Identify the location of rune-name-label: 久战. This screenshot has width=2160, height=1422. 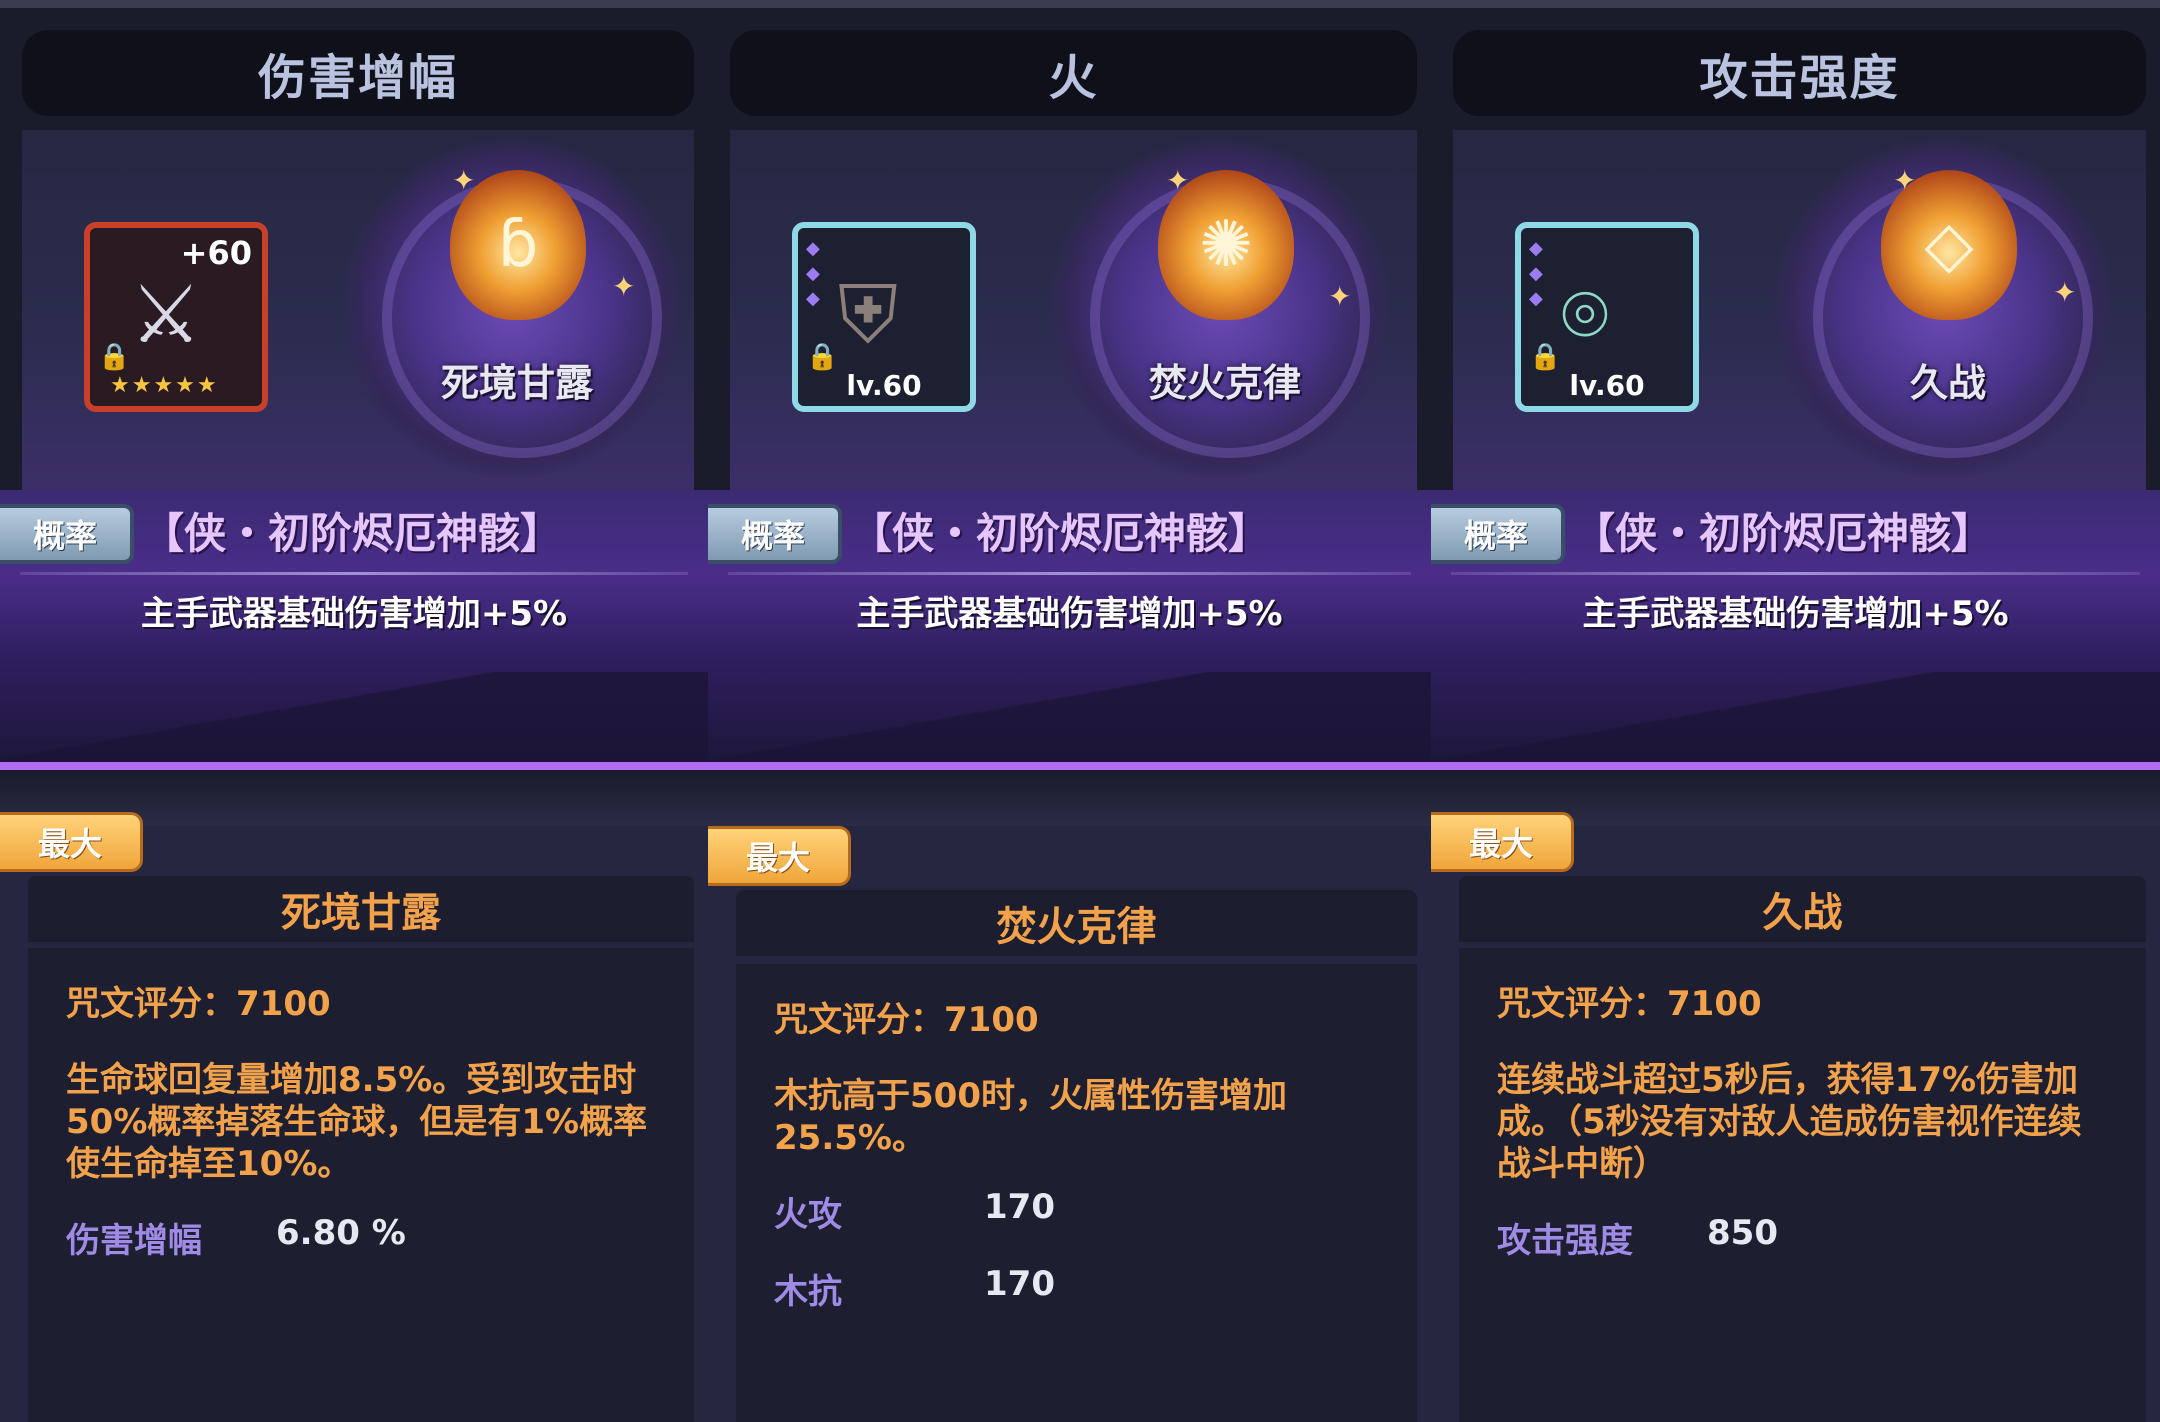
(1947, 383).